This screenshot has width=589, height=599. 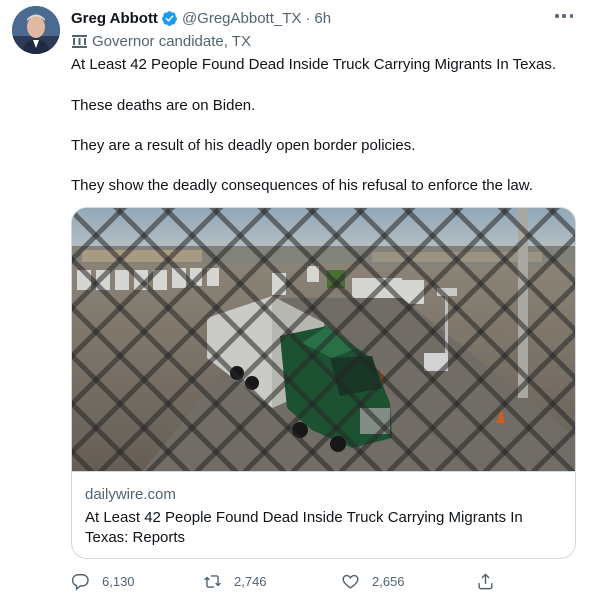 I want to click on reply-button: 6,130, so click(x=103, y=581).